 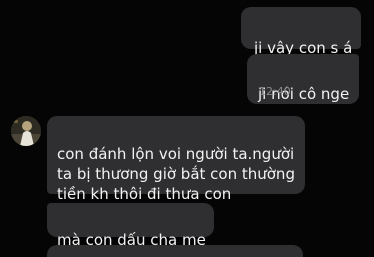 I want to click on outgoing-message: ji nói cô nge 12:40, so click(x=303, y=79).